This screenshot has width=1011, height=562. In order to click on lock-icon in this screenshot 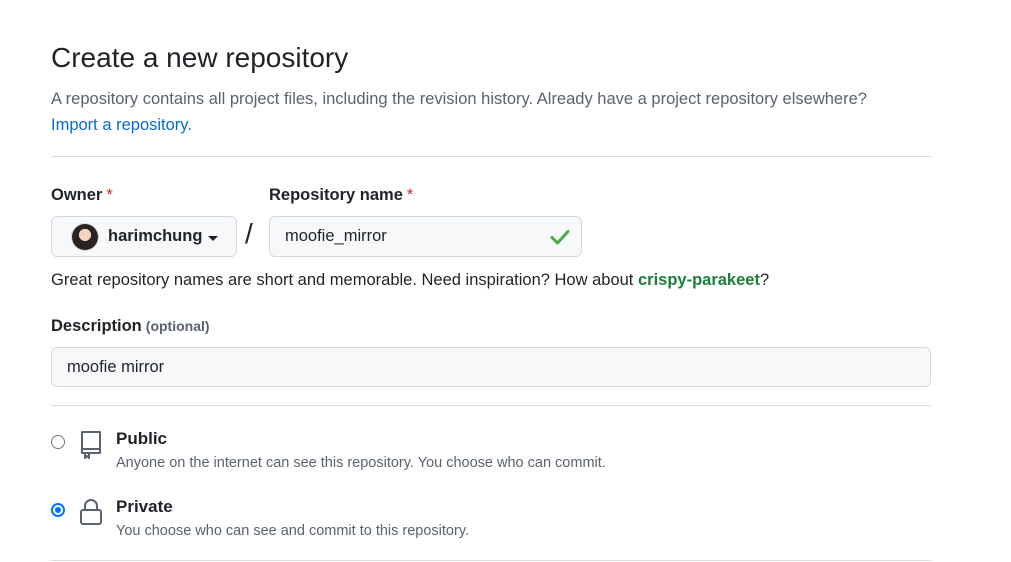, I will do `click(91, 512)`.